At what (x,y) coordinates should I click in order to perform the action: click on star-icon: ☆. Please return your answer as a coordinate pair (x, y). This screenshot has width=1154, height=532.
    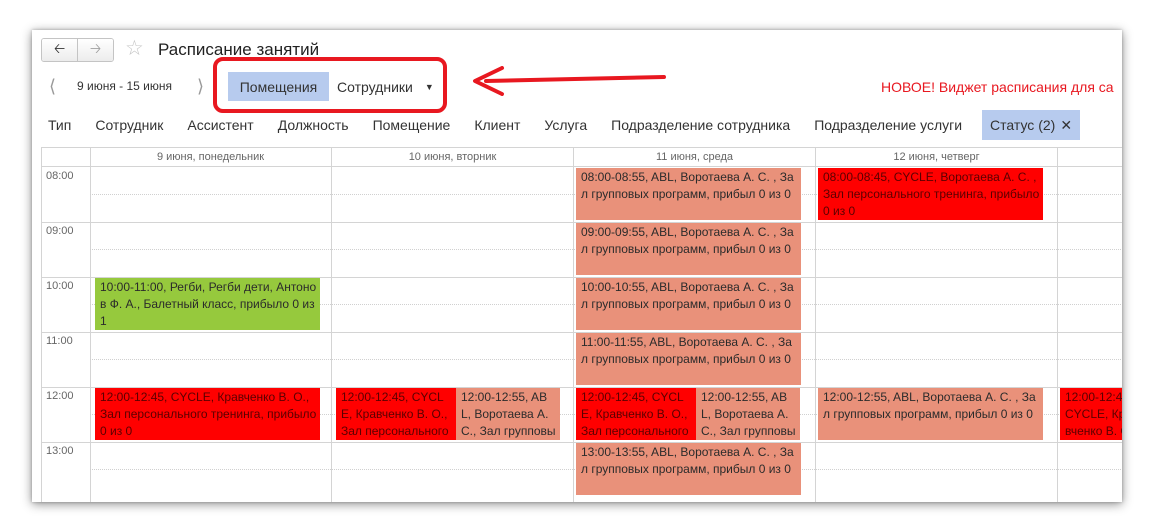
    Looking at the image, I should click on (134, 49).